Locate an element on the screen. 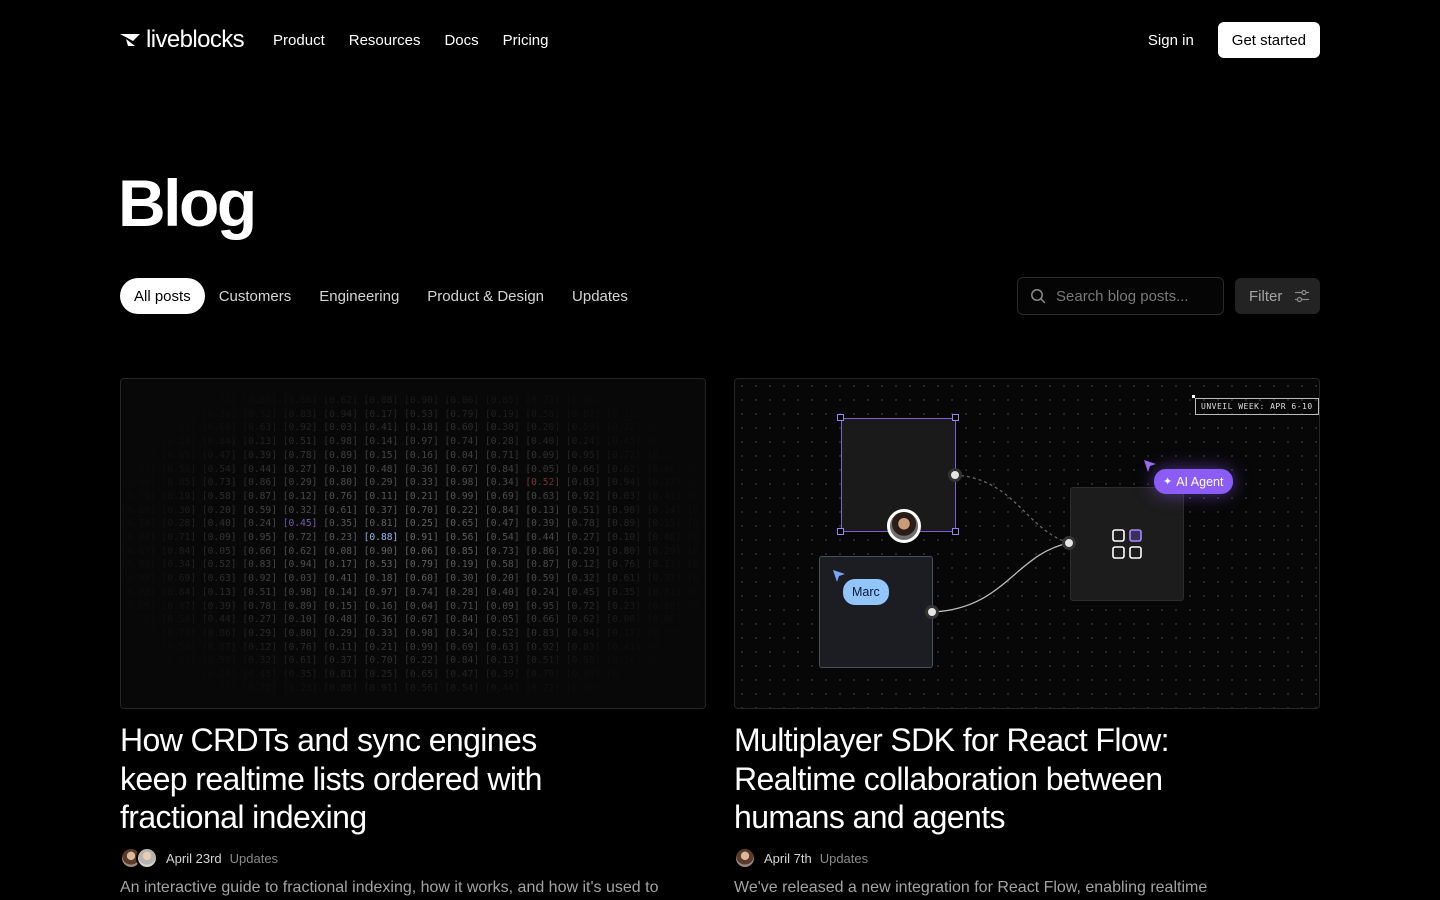  nav-links: Product Resources Docs Pricing is located at coordinates (410, 40).